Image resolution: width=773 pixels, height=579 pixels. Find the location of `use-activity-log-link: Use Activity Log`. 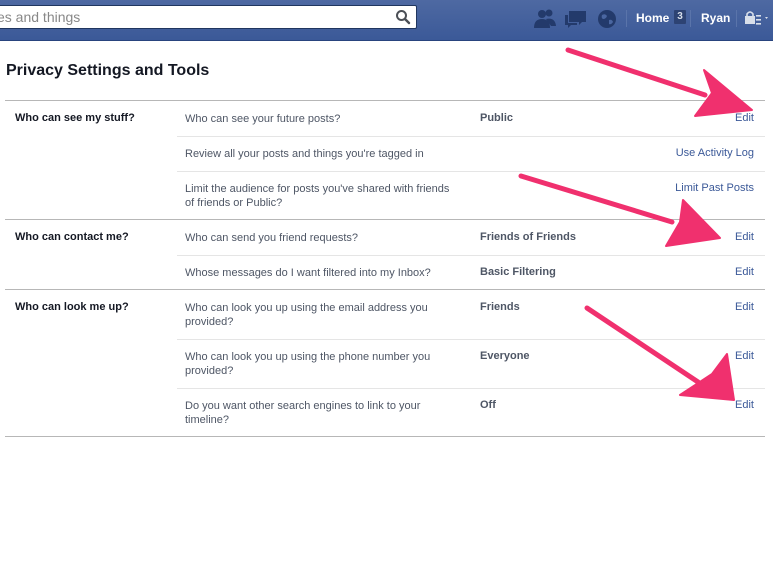

use-activity-log-link: Use Activity Log is located at coordinates (715, 153).